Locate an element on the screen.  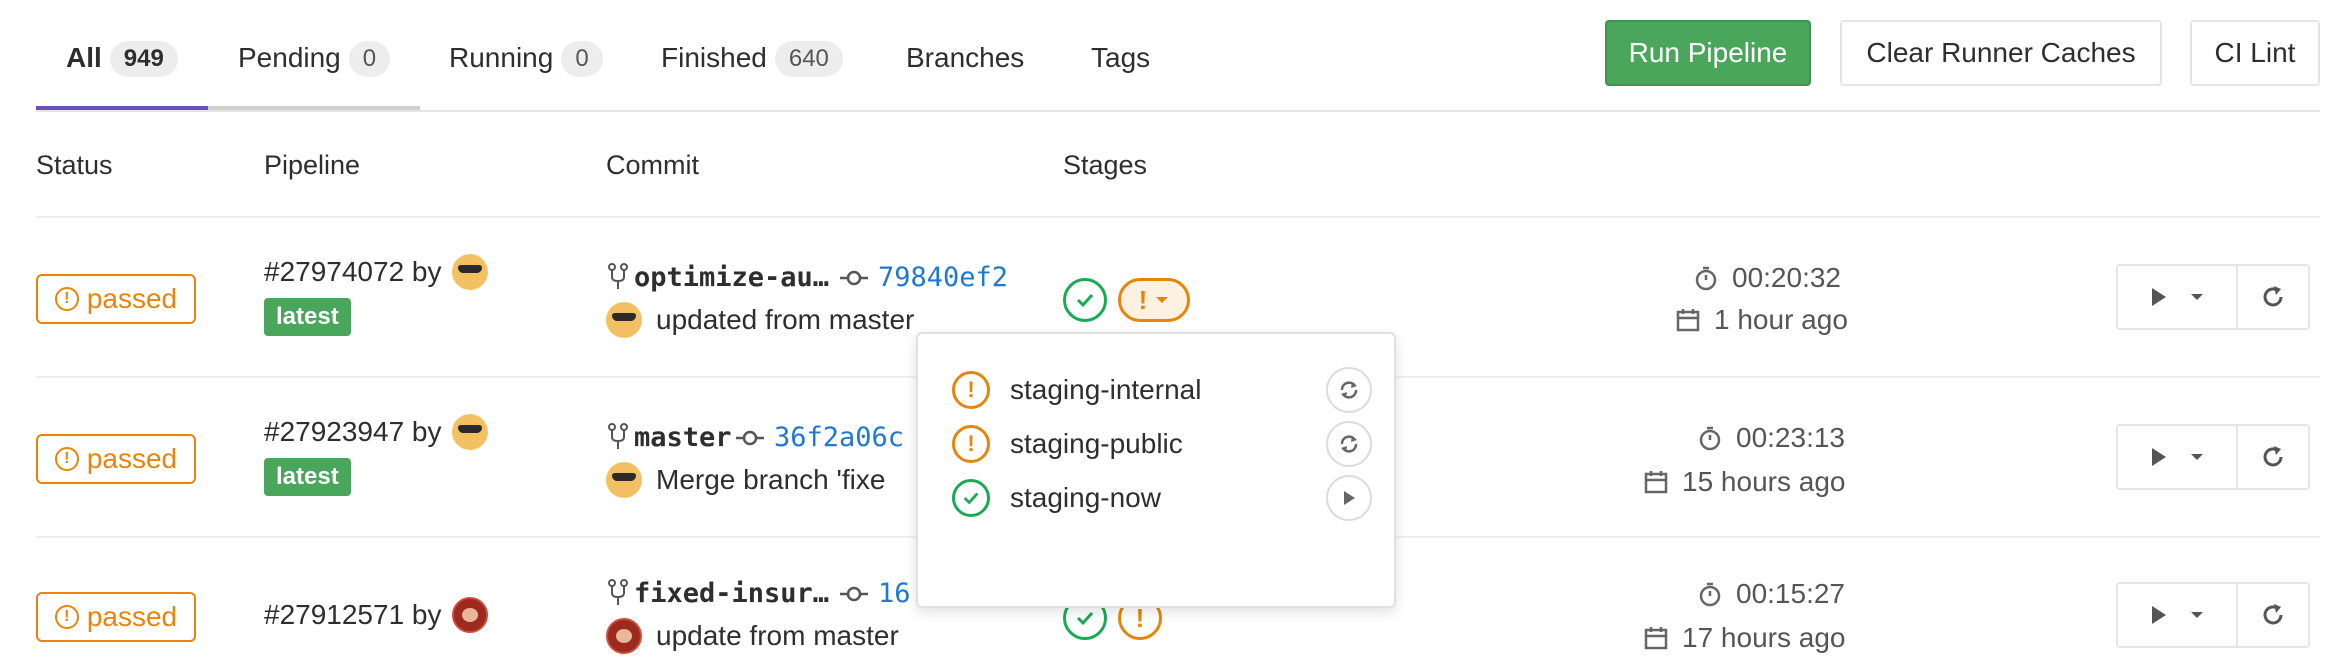
commit-sha-link: 16 is located at coordinates (894, 593).